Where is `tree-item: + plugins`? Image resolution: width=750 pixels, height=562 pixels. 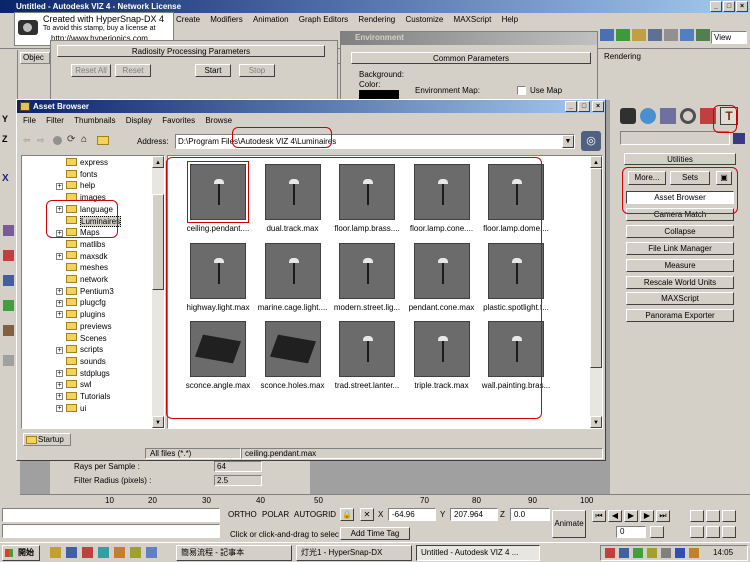
tree-item: + plugins is located at coordinates (80, 314).